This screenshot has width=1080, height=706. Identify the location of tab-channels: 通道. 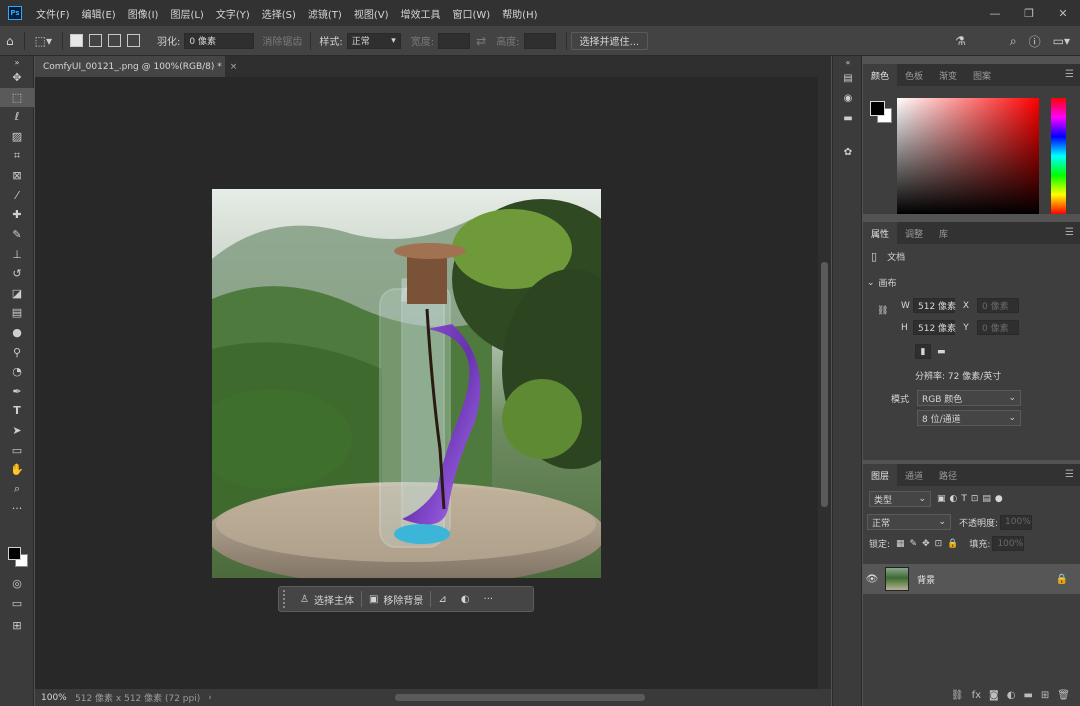
(914, 475).